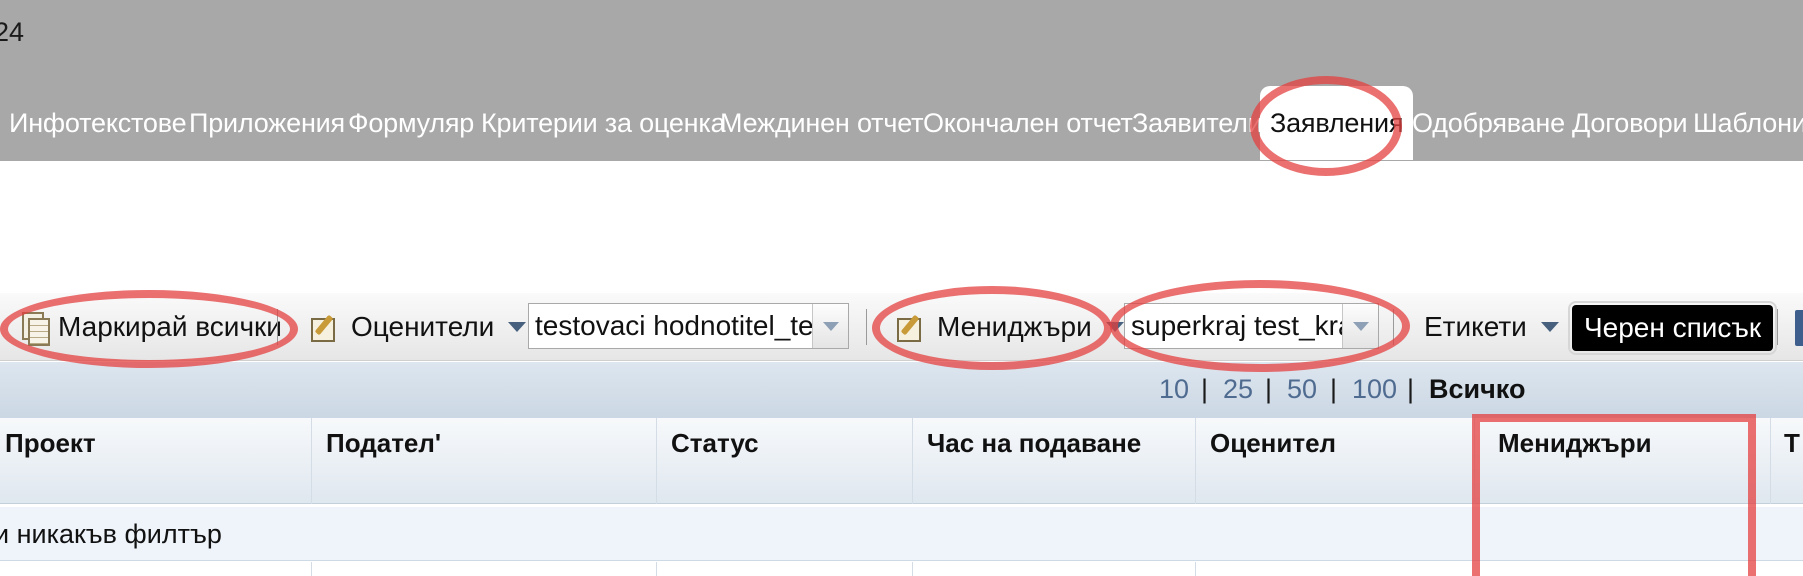 This screenshot has width=1803, height=576. Describe the element at coordinates (111, 534) in the screenshot. I see `no-filter-text: и никакъв филтър` at that location.